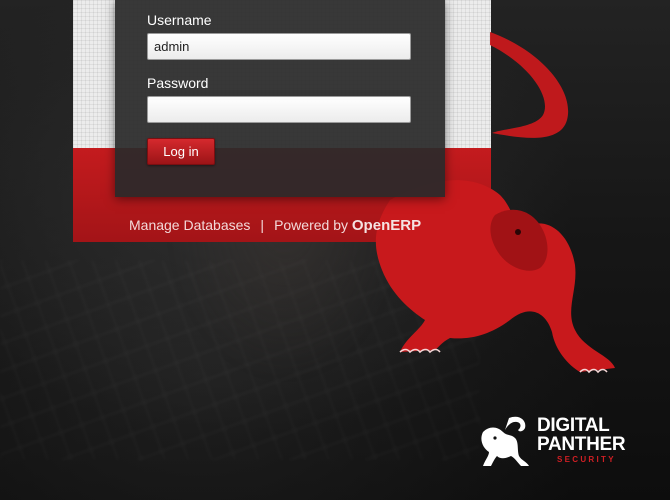 Image resolution: width=670 pixels, height=500 pixels. I want to click on logo-text-security: SECURITY, so click(586, 459).